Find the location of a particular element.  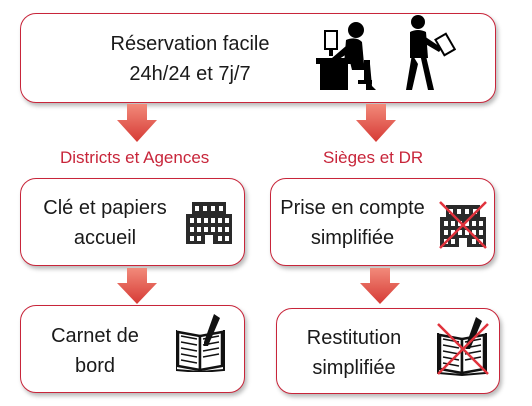

left-box-2-text: Carnet de bord is located at coordinates (95, 351).